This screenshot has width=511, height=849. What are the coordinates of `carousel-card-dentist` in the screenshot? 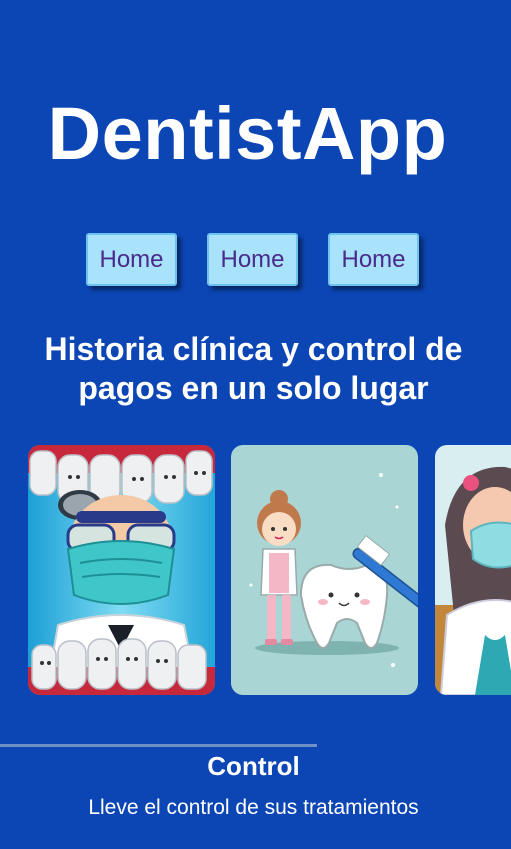 It's located at (121, 570).